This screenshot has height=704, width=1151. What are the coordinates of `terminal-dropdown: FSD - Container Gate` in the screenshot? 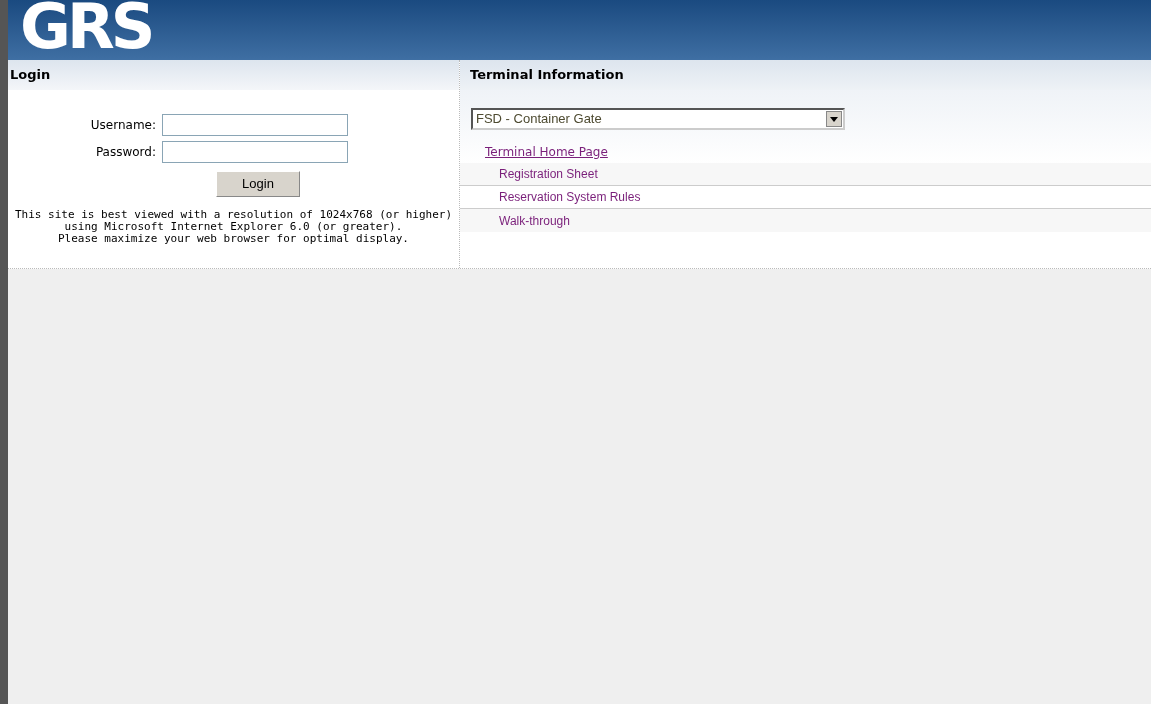 It's located at (658, 119).